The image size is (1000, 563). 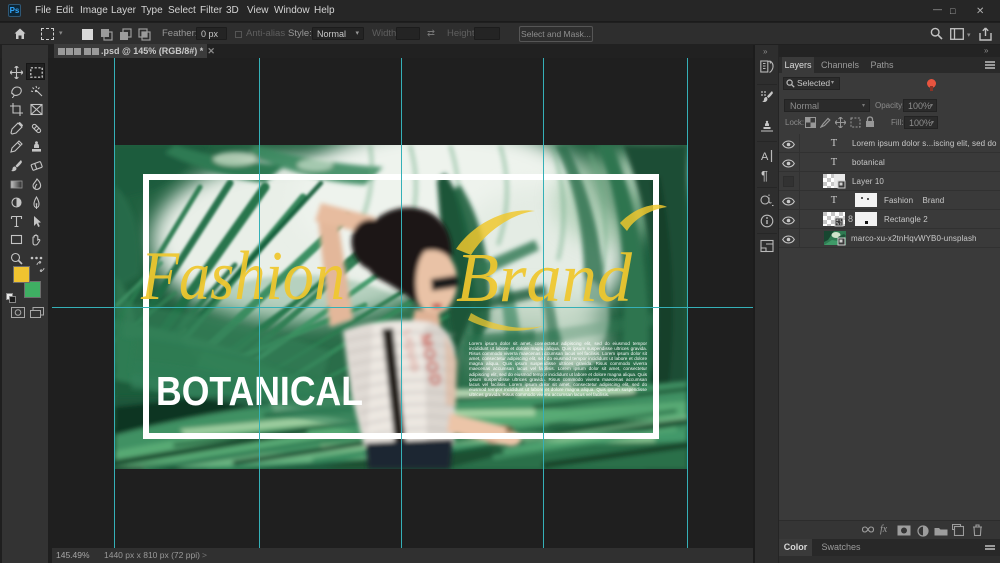 What do you see at coordinates (242, 276) in the screenshot?
I see `svg-text: Fashion` at bounding box center [242, 276].